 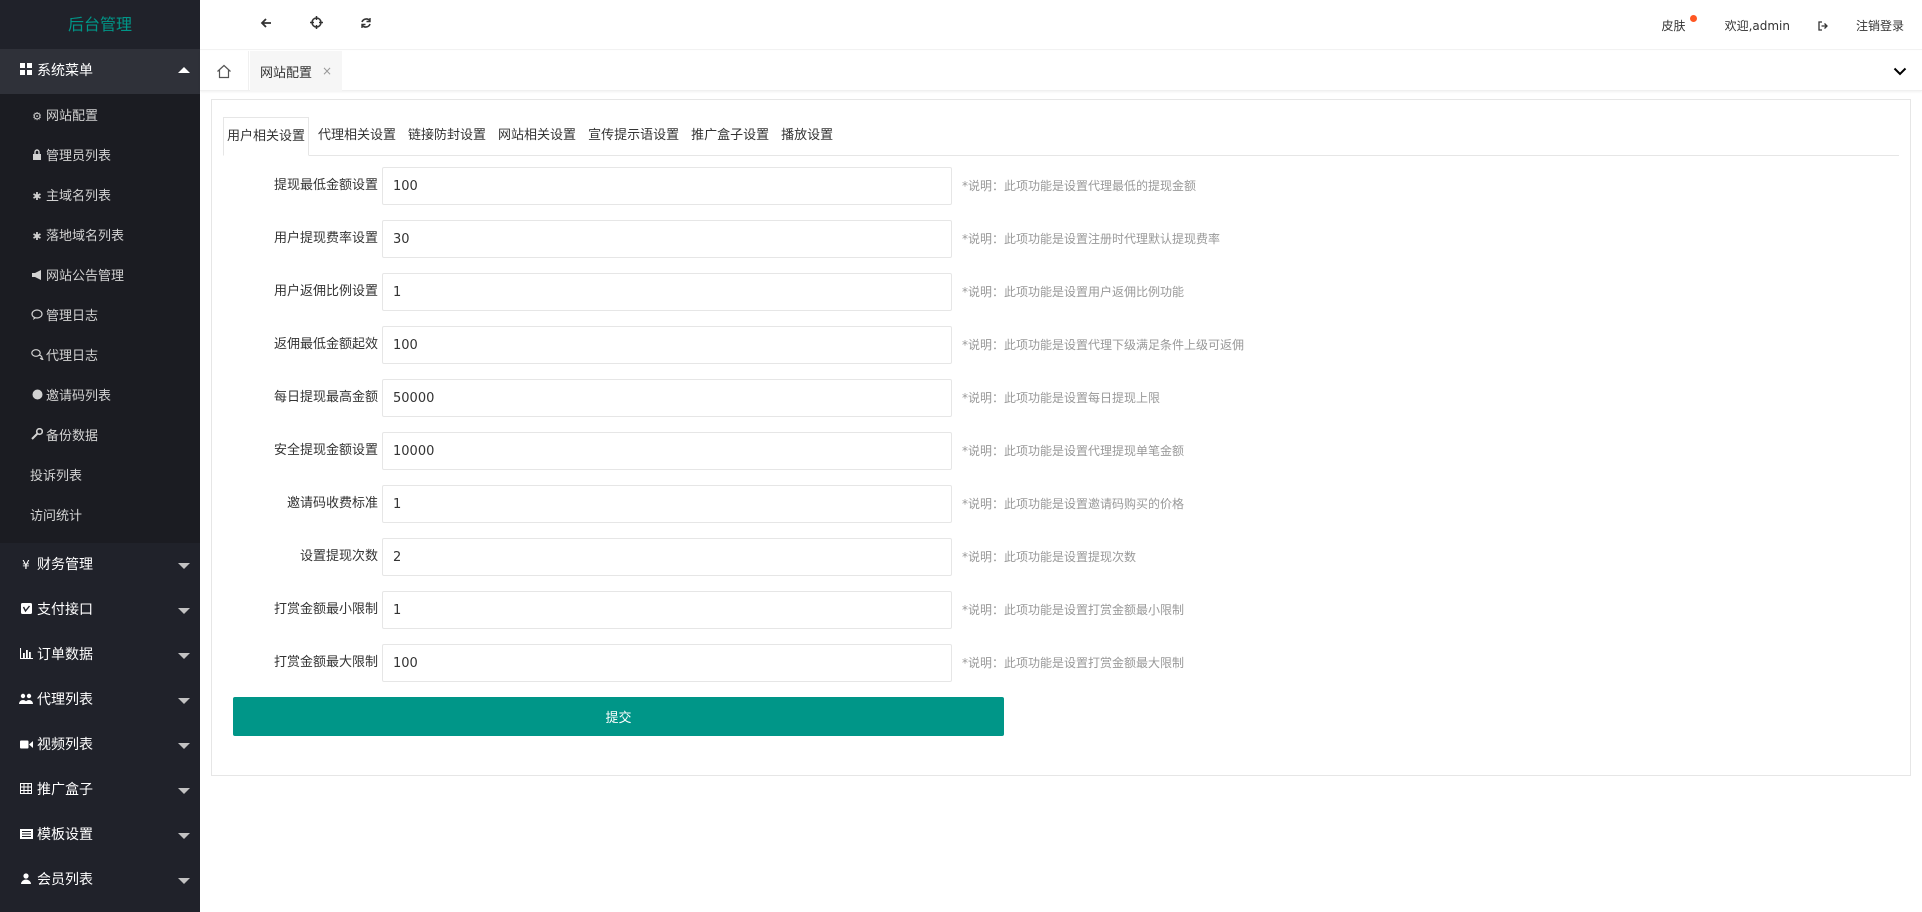 I want to click on field-tip: *说明：此项功能是设置打赏金额最大限制, so click(x=1073, y=663).